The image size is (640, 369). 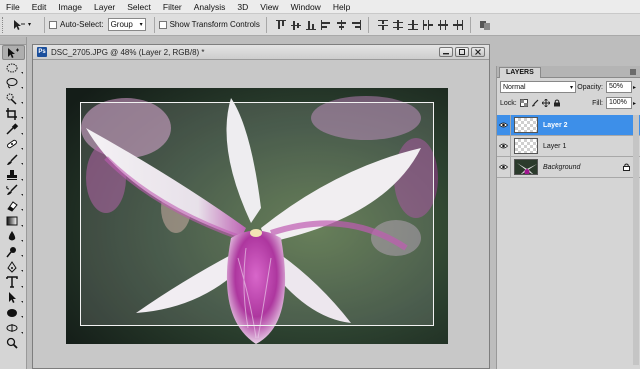 What do you see at coordinates (458, 25) in the screenshot?
I see `distribute-right-icon` at bounding box center [458, 25].